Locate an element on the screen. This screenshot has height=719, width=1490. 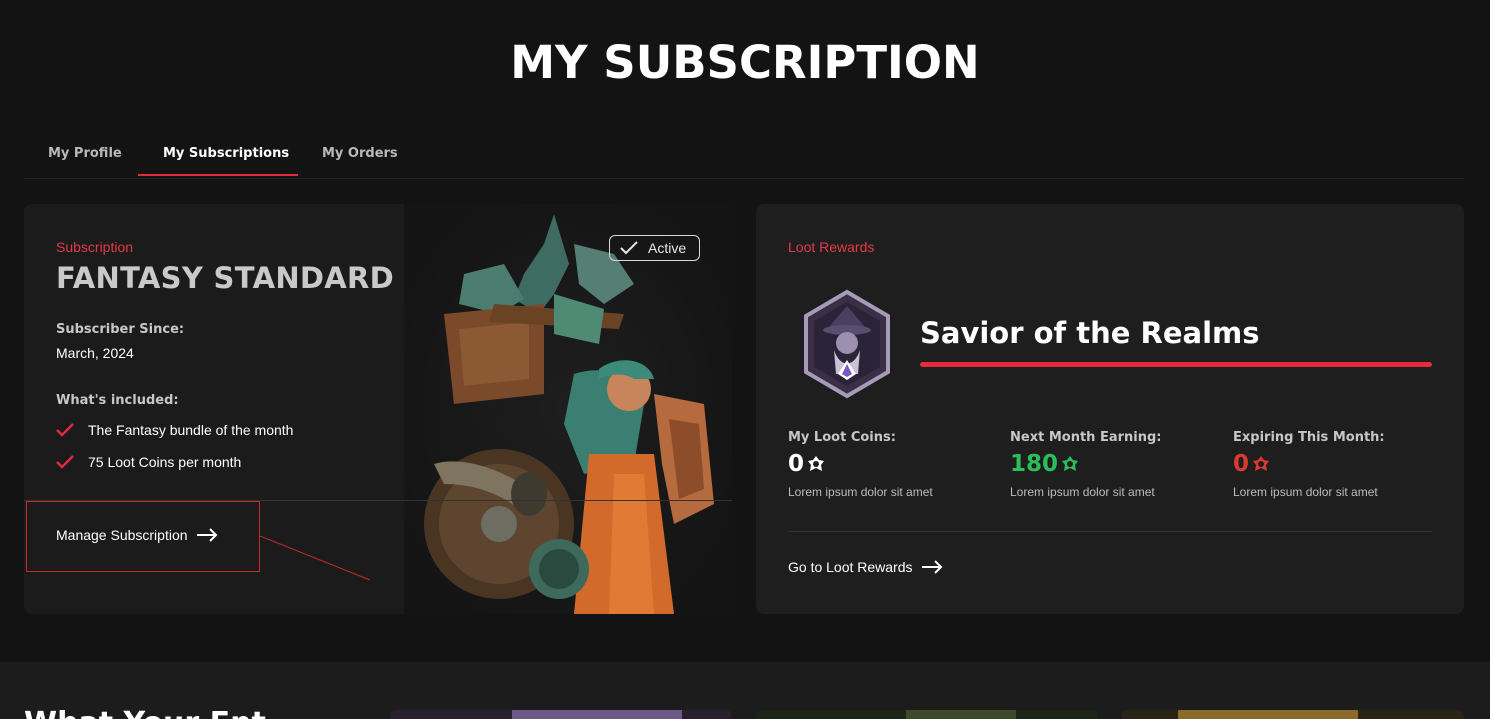
subscription-name: FANTASY STANDARD is located at coordinates (225, 278).